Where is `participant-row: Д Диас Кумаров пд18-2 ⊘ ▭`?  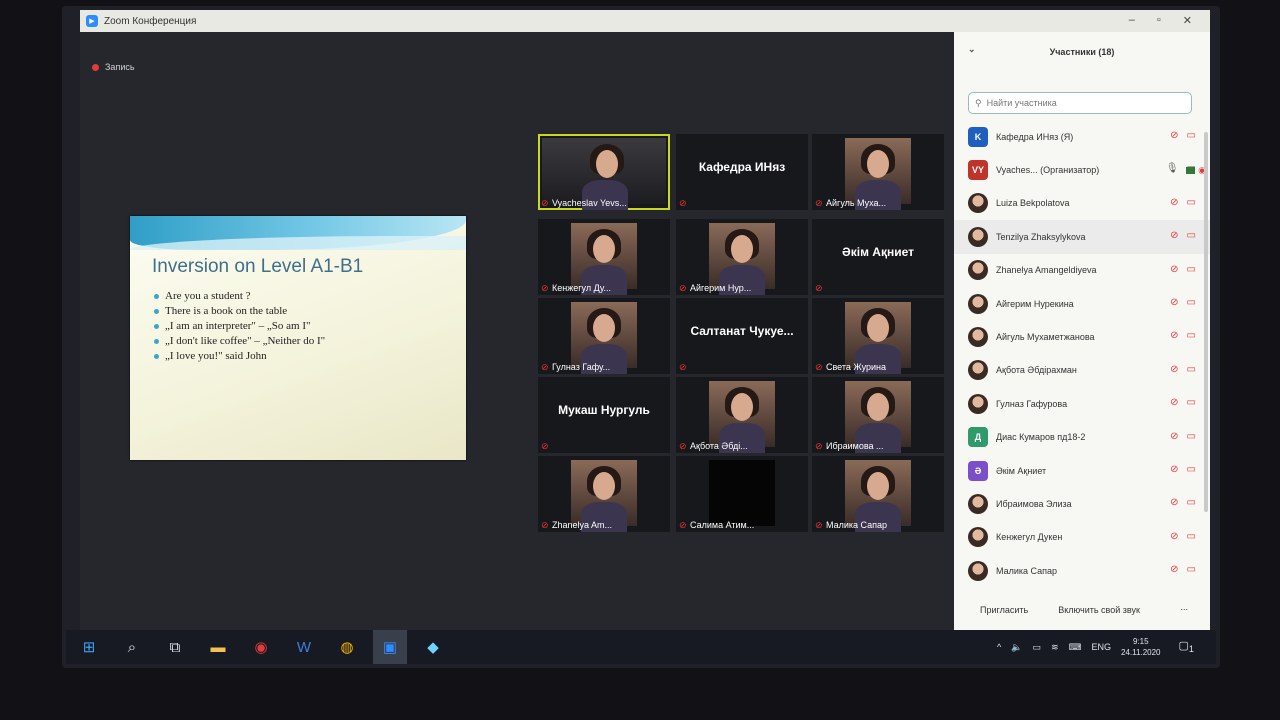 participant-row: Д Диас Кумаров пд18-2 ⊘ ▭ is located at coordinates (1082, 437).